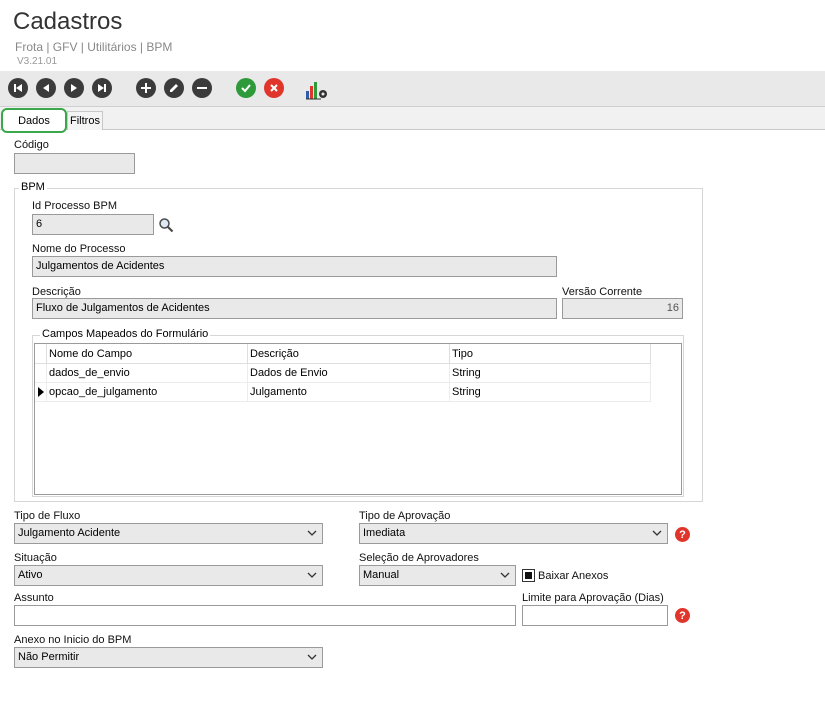 The image size is (825, 722). I want to click on tipo-aprovacao-select: Imediata, so click(513, 533).